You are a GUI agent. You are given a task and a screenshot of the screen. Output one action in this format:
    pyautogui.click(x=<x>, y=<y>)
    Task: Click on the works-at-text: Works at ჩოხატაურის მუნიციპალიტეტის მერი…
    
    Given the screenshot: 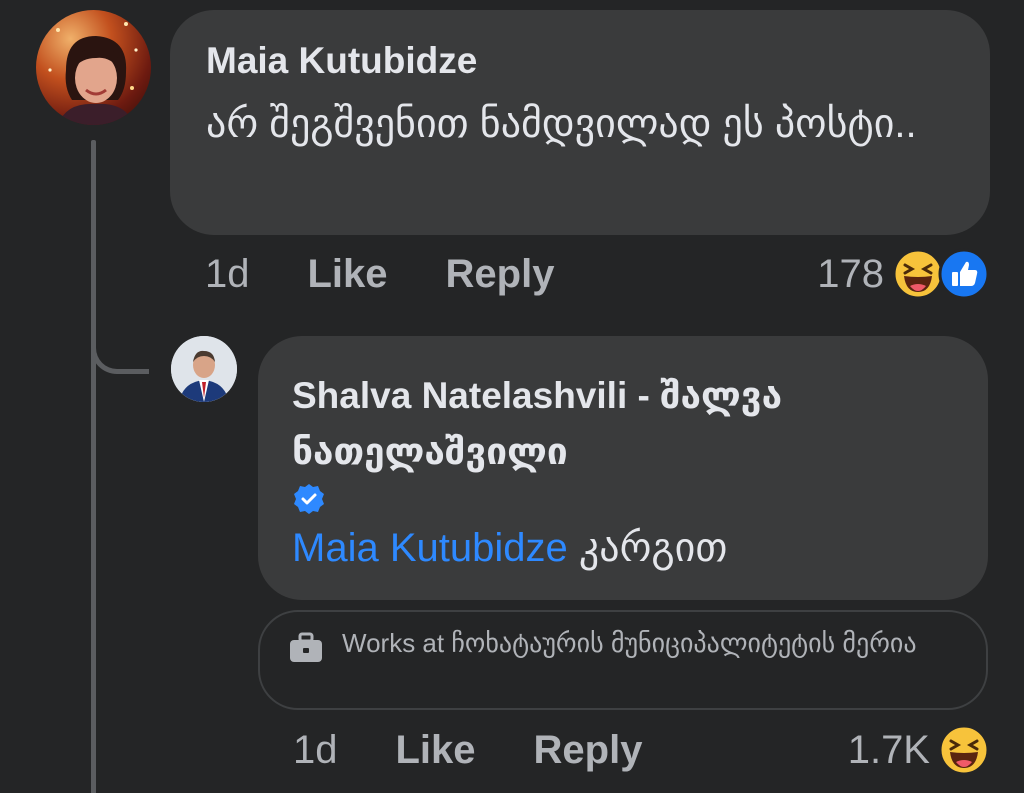 What is the action you would take?
    pyautogui.click(x=629, y=643)
    